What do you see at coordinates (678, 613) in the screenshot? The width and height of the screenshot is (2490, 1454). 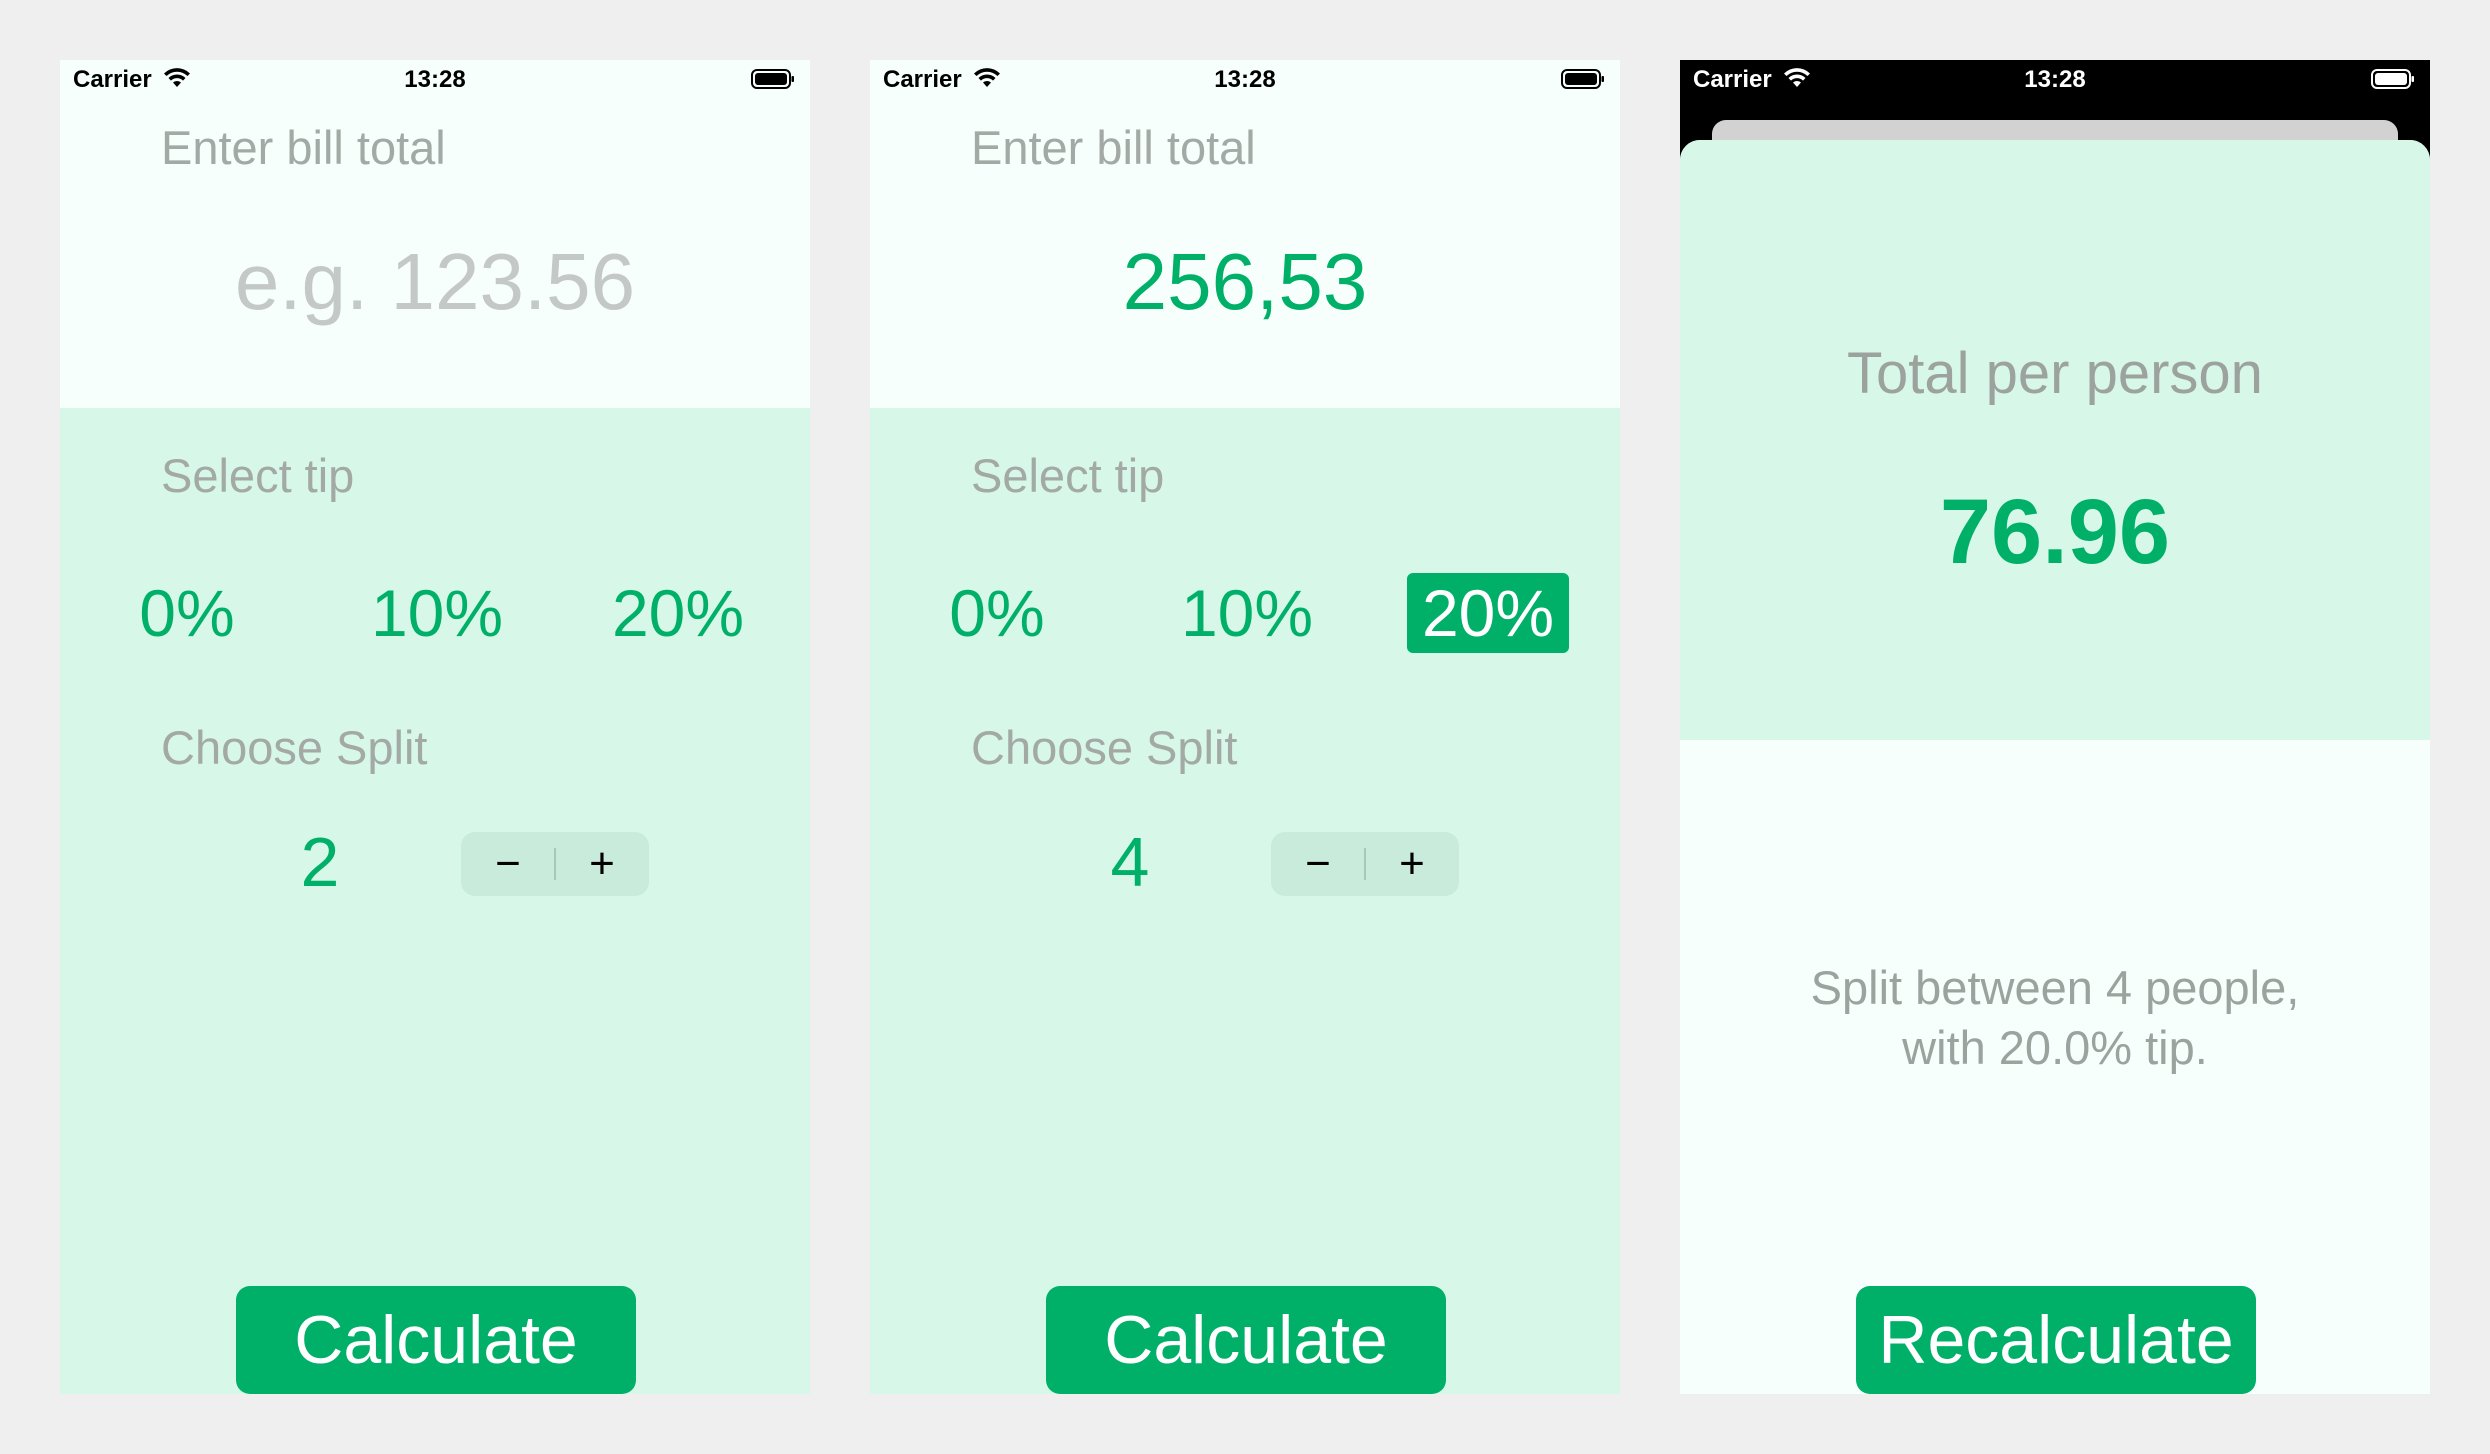 I see `tip-20-button: 20%` at bounding box center [678, 613].